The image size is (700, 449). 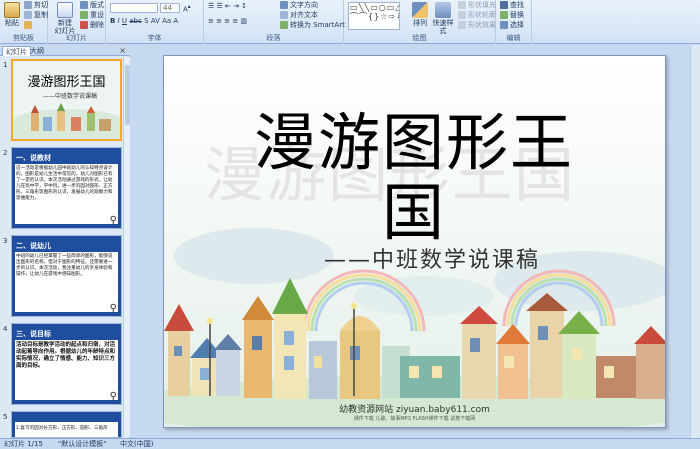 I want to click on paste-button: 粘贴, so click(x=12, y=14).